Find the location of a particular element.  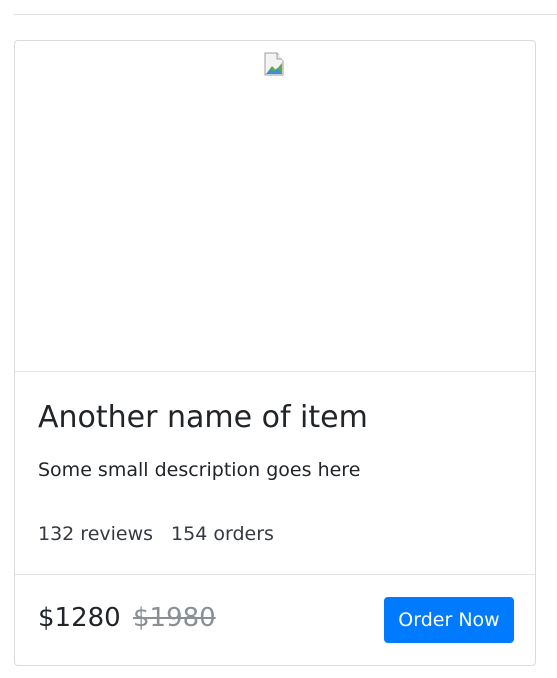

old-price: $1980 is located at coordinates (174, 618).